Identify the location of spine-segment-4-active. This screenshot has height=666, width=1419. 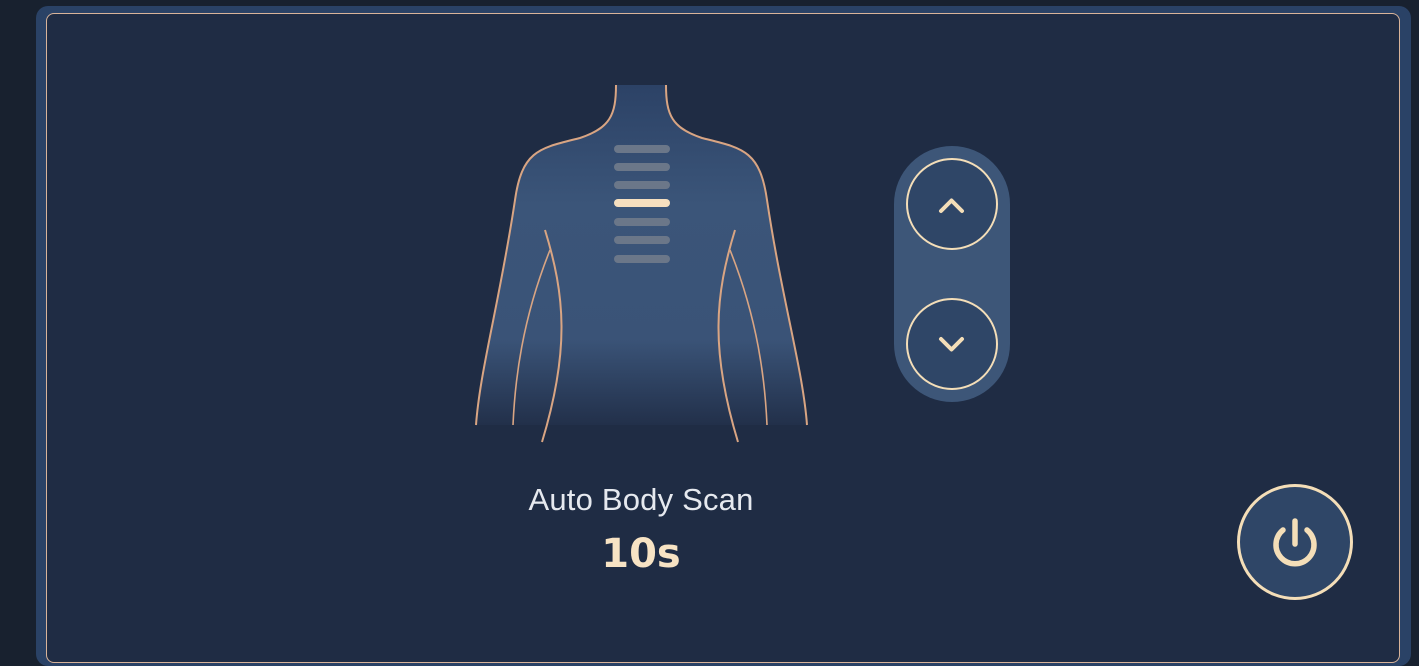
(642, 203).